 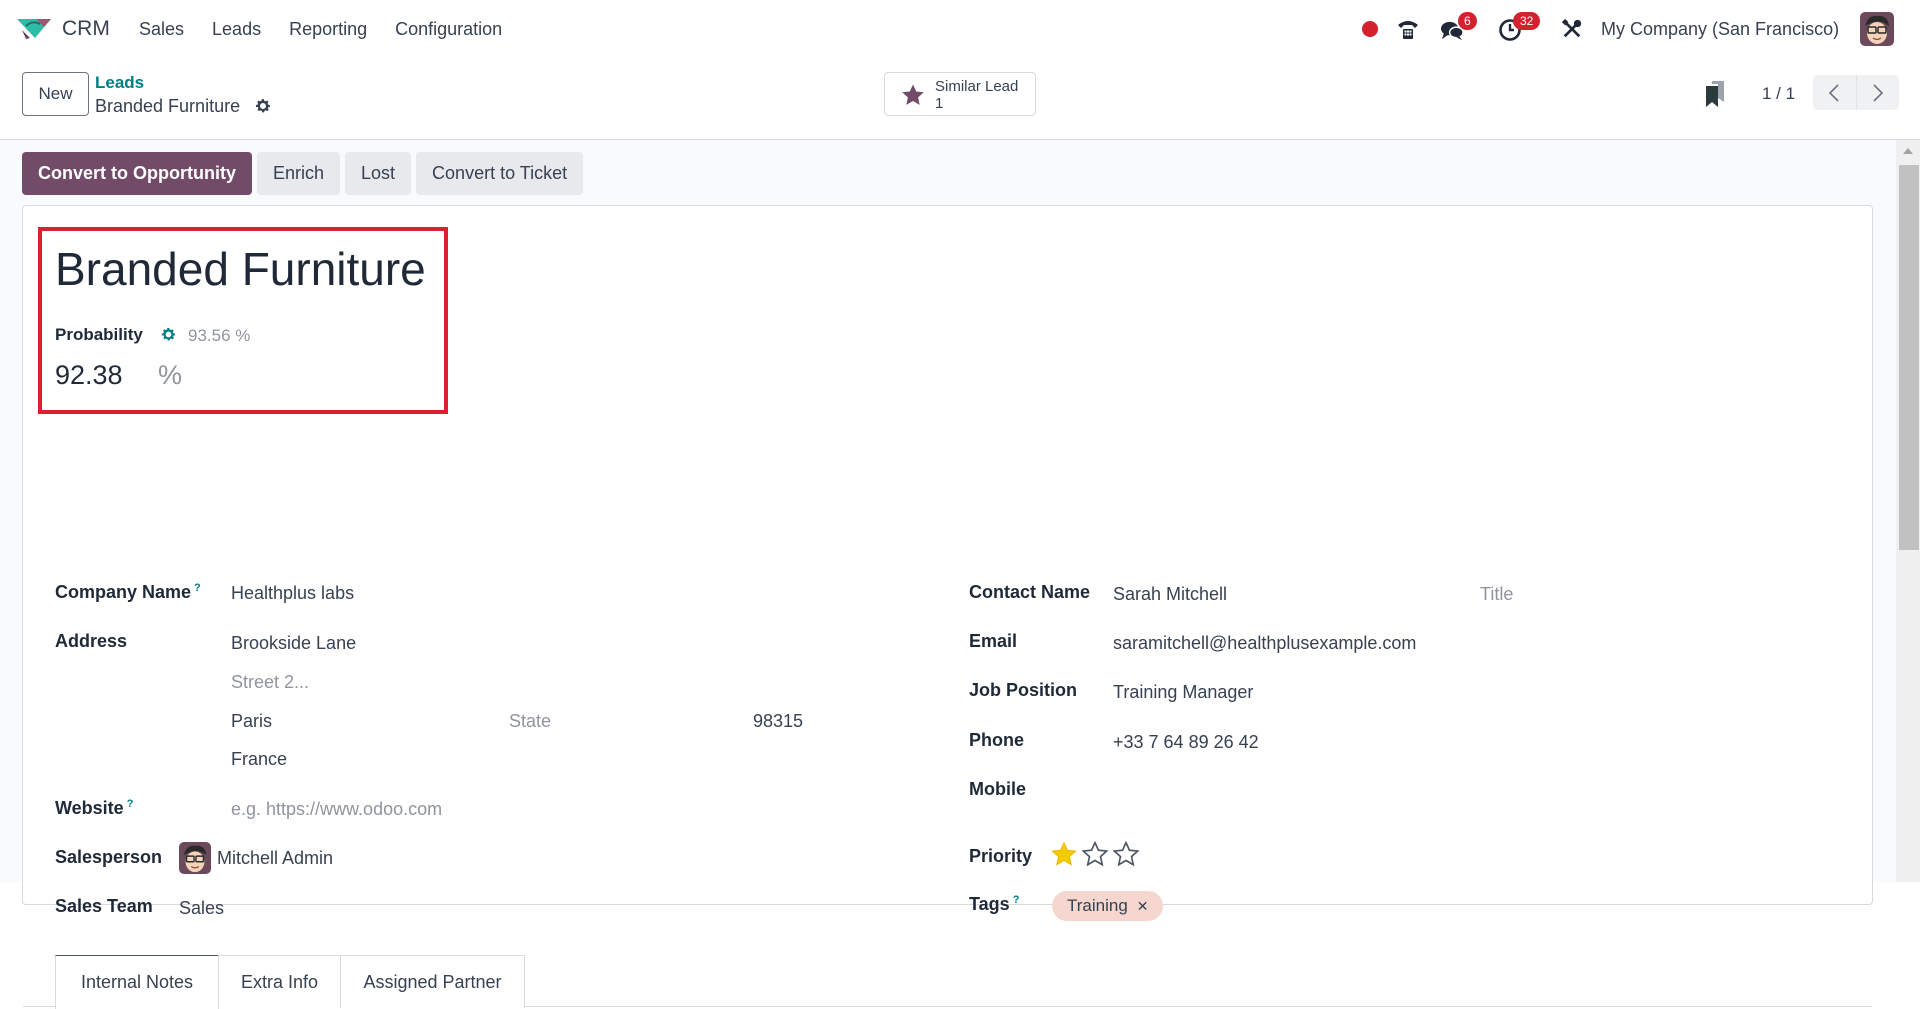 What do you see at coordinates (336, 809) in the screenshot?
I see `website-field: e.g. https://www.odoo.com` at bounding box center [336, 809].